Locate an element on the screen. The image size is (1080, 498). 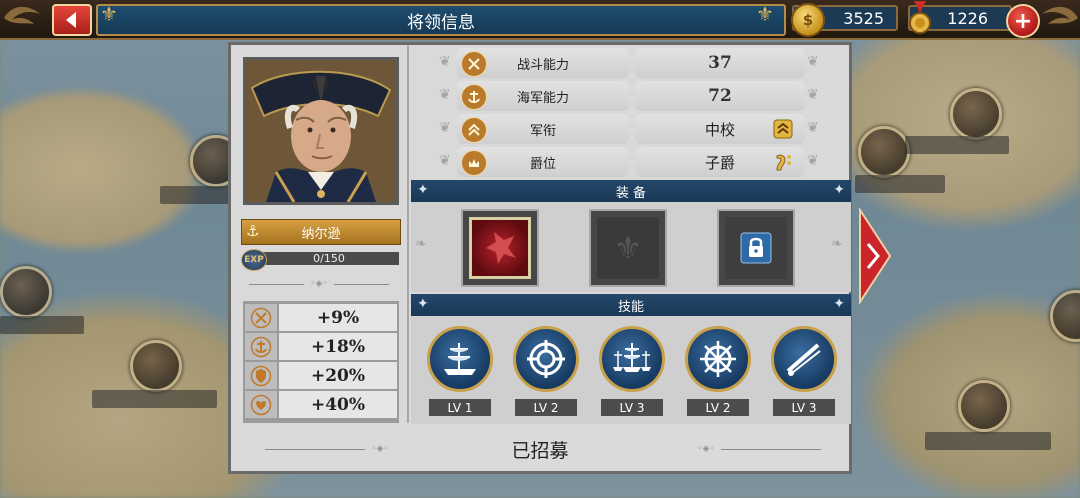
general-profile: ⚓ 纳尔逊 0/150 EXP ◦◈◦ +9% +18% +20% +40% is located at coordinates (320, 237).